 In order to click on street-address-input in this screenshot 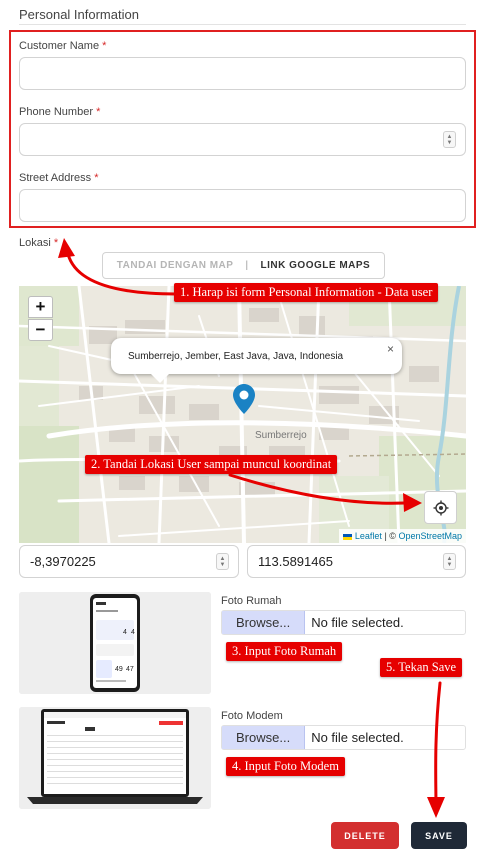, I will do `click(242, 205)`.